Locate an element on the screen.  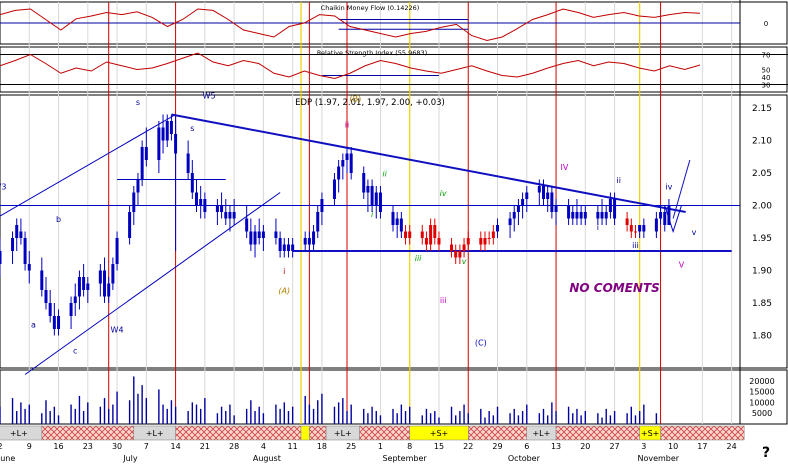
x-tick-label: 14 is located at coordinates (175, 446).